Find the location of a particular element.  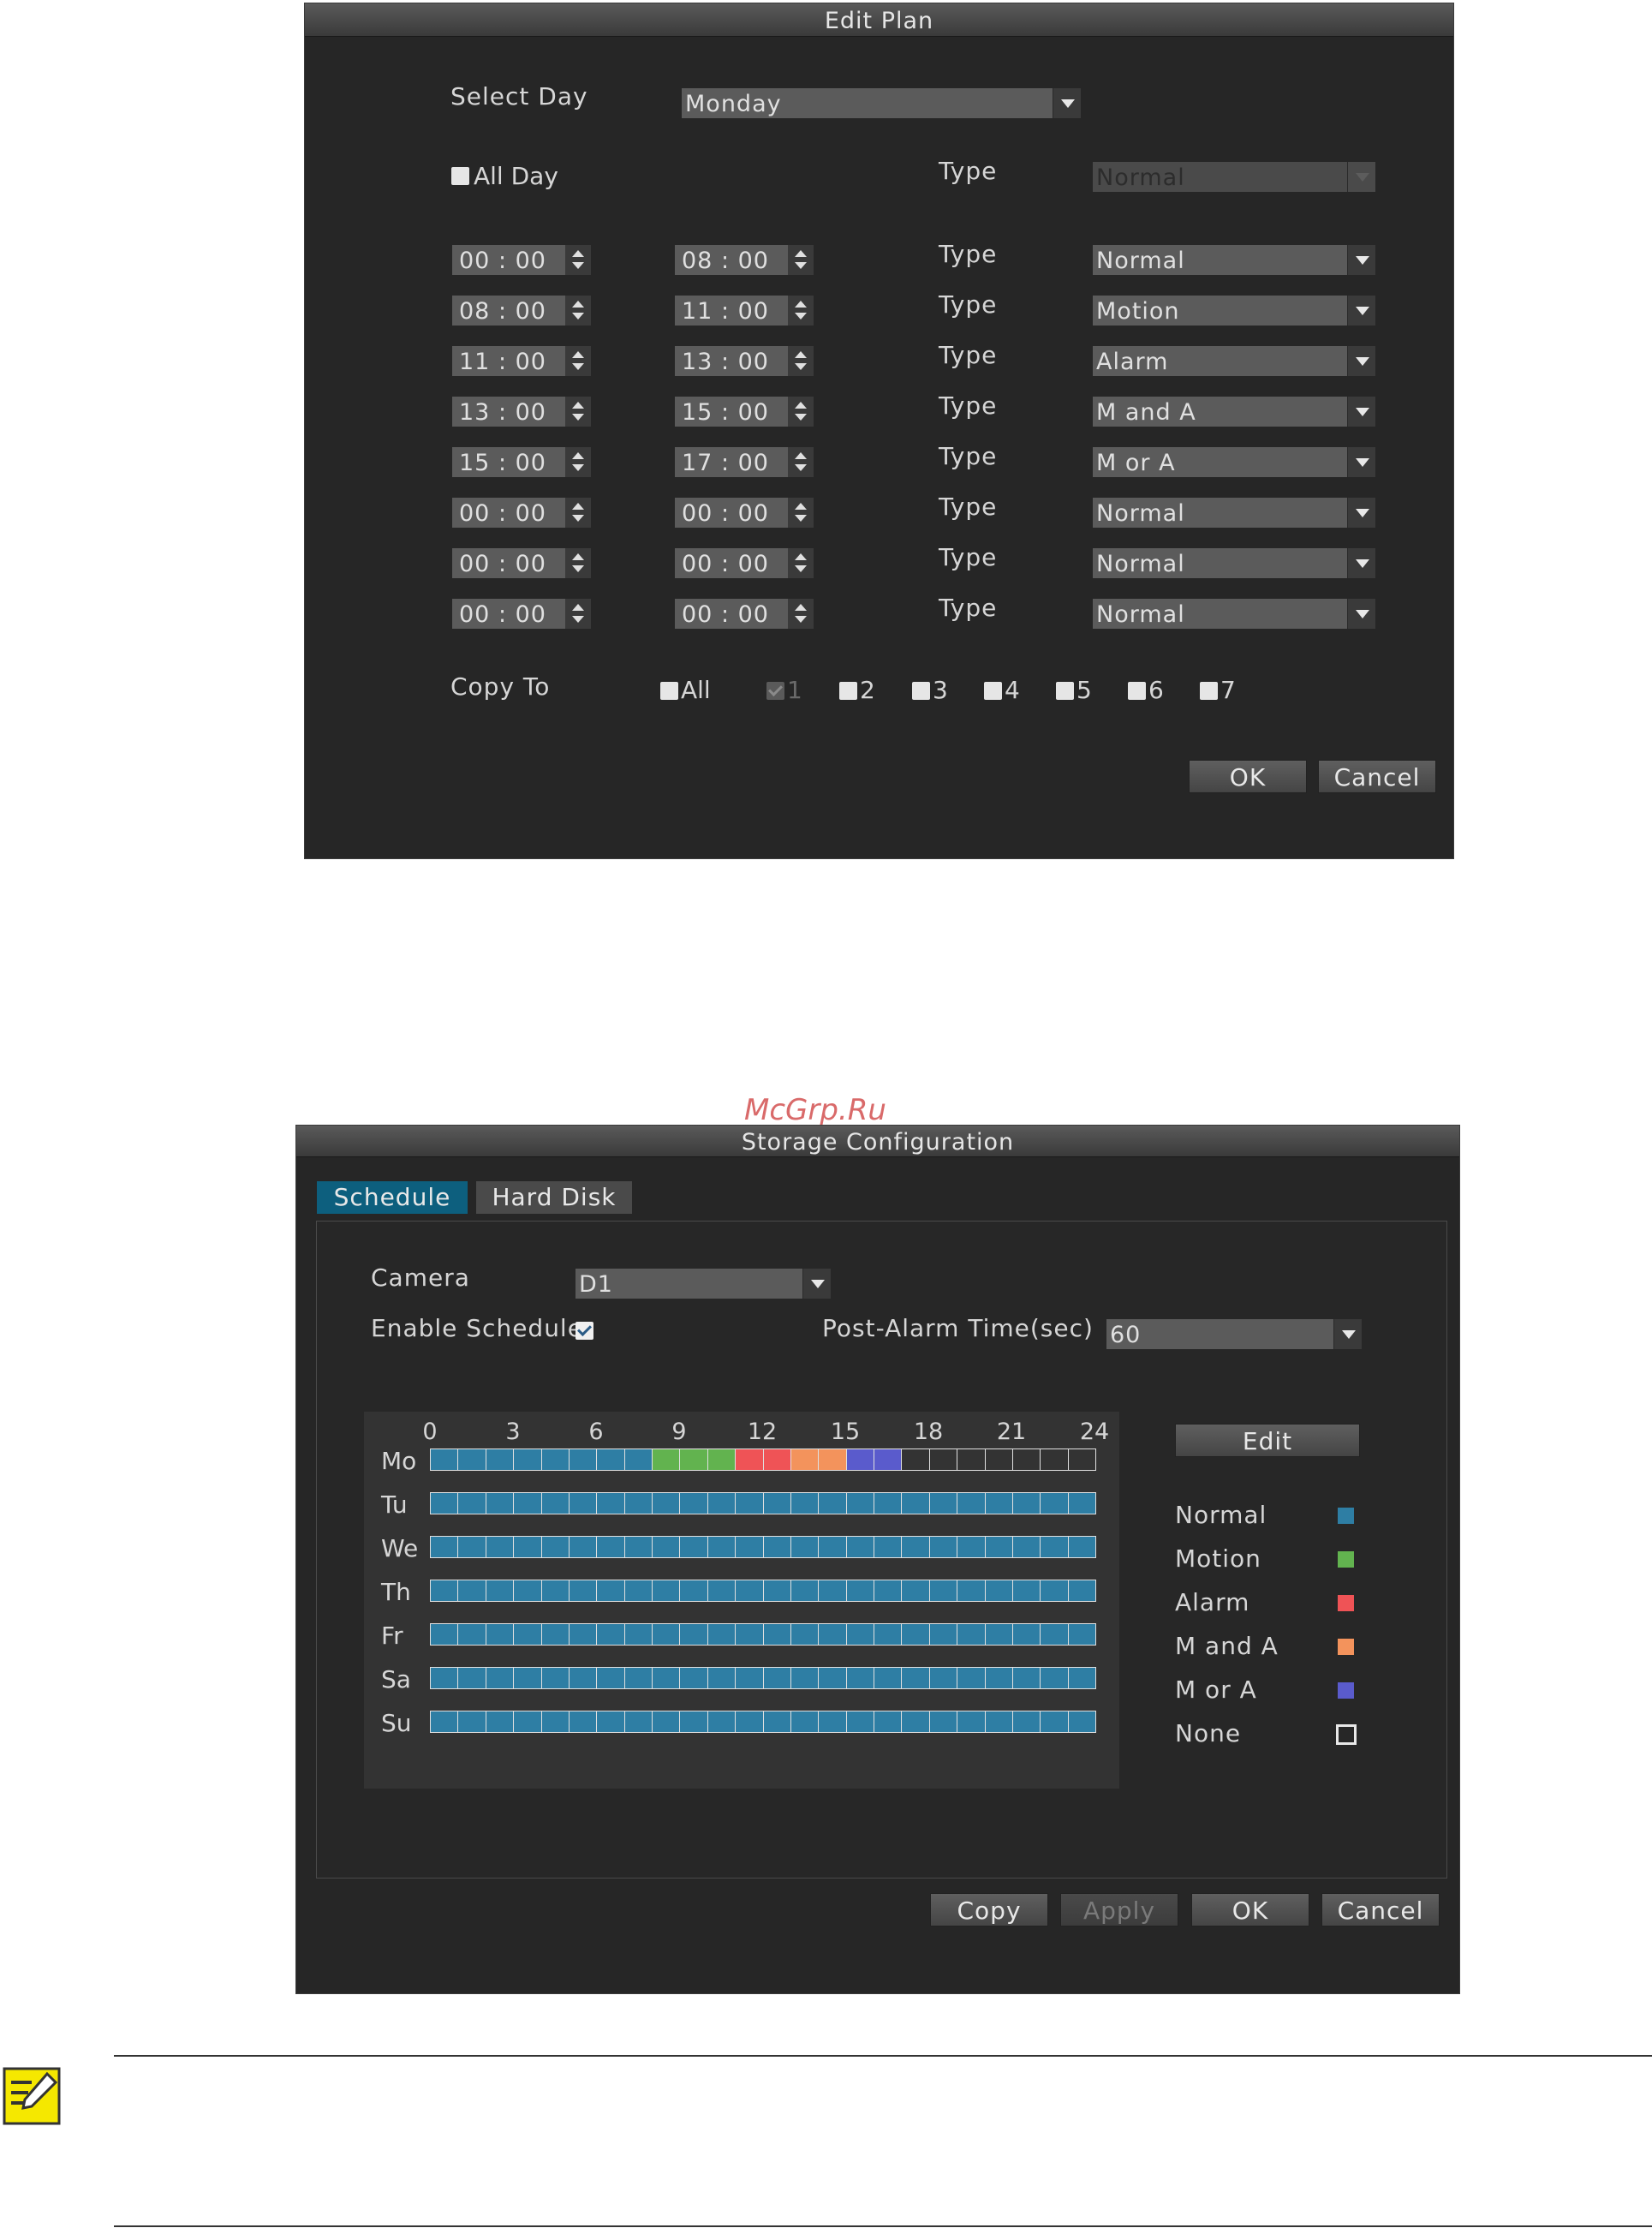

day-schedule-row is located at coordinates (763, 1547).